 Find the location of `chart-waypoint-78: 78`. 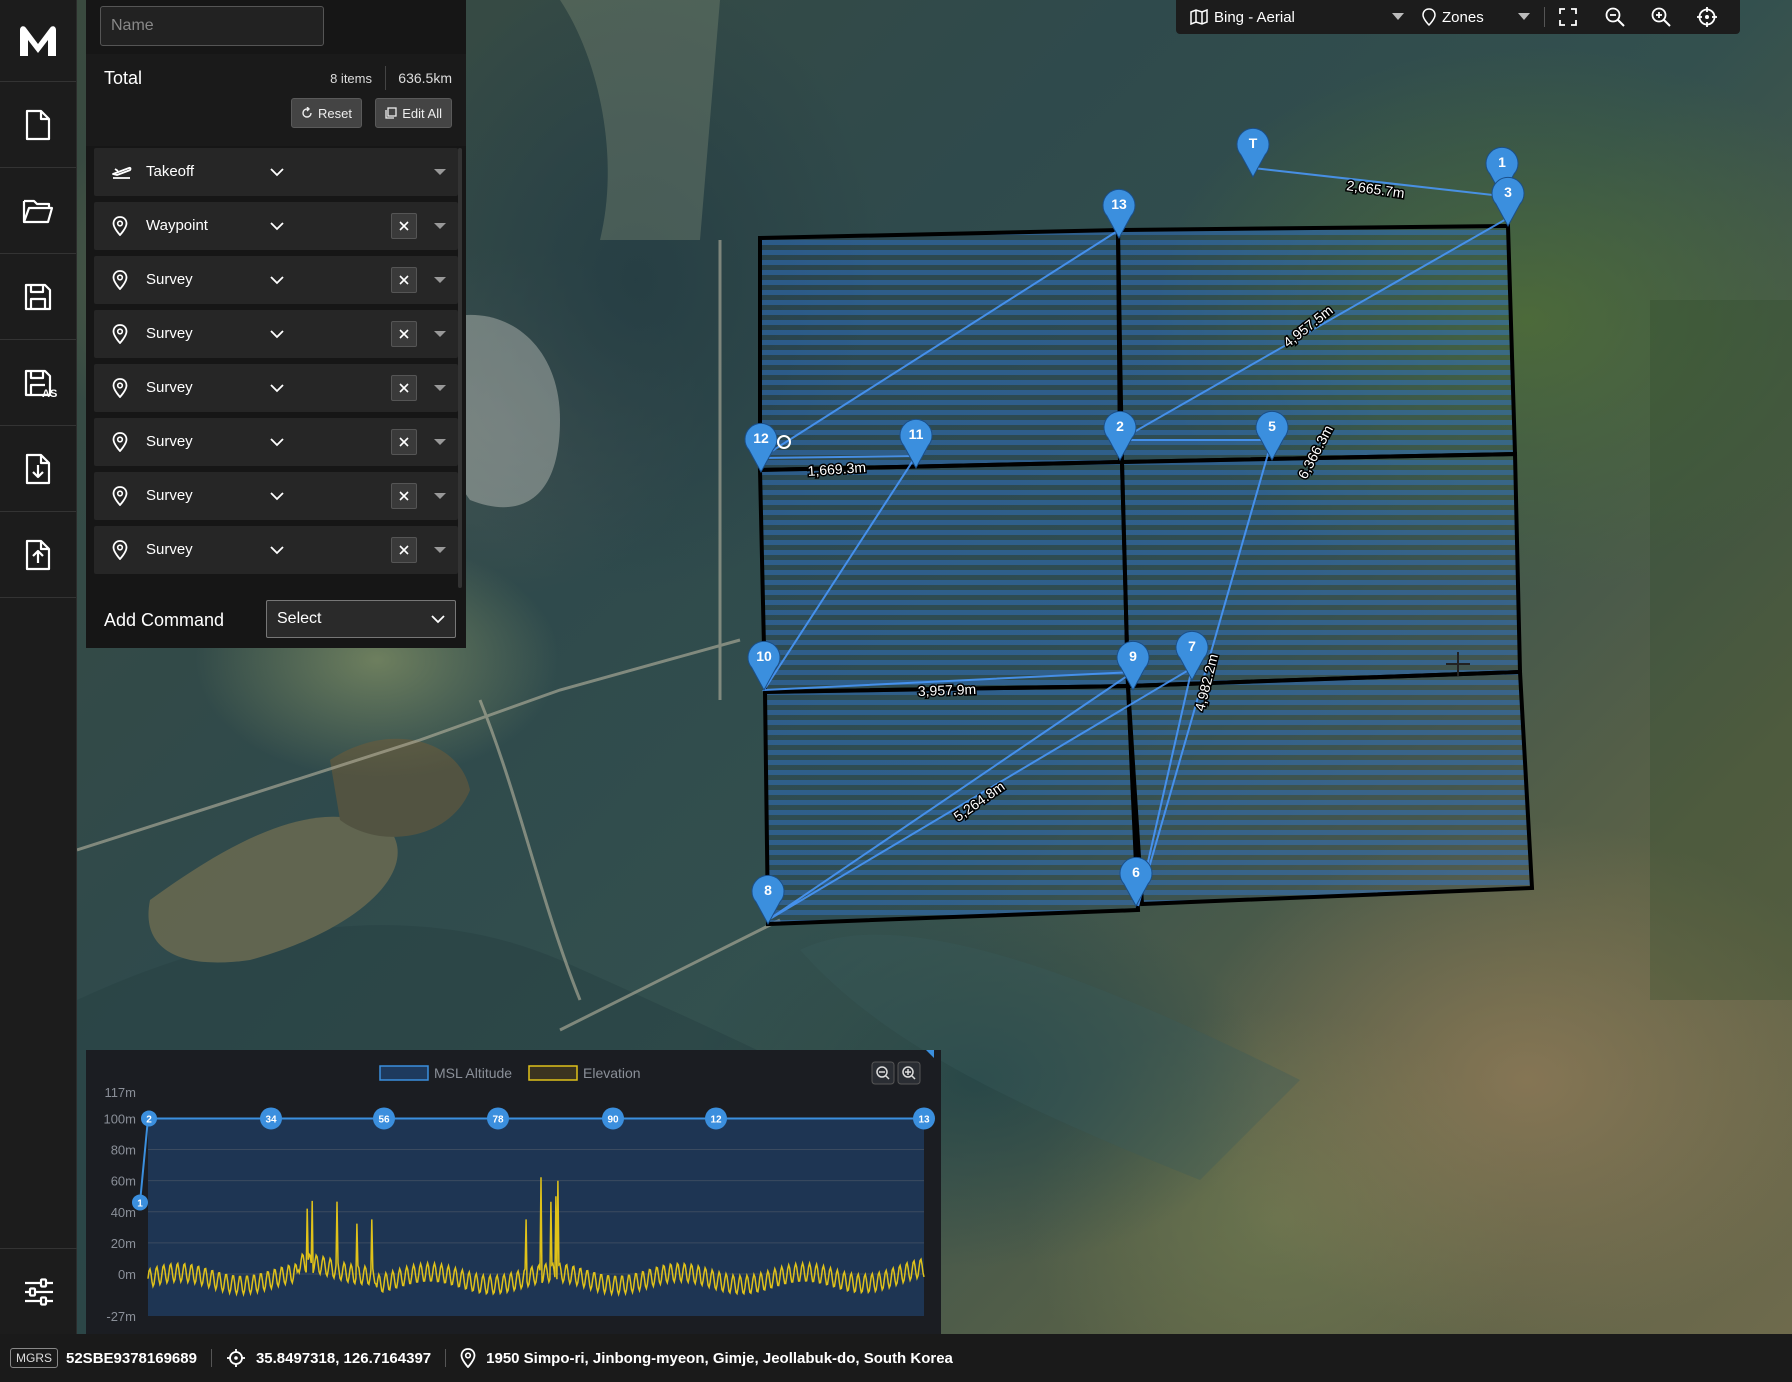

chart-waypoint-78: 78 is located at coordinates (498, 1118).